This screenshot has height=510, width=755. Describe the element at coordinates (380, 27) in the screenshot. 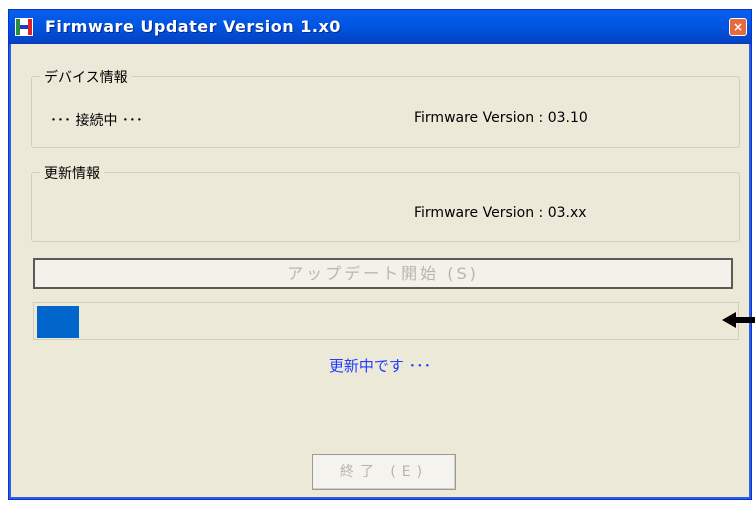

I see `title-bar: Firmware Updater Version 1.x0 ×` at that location.